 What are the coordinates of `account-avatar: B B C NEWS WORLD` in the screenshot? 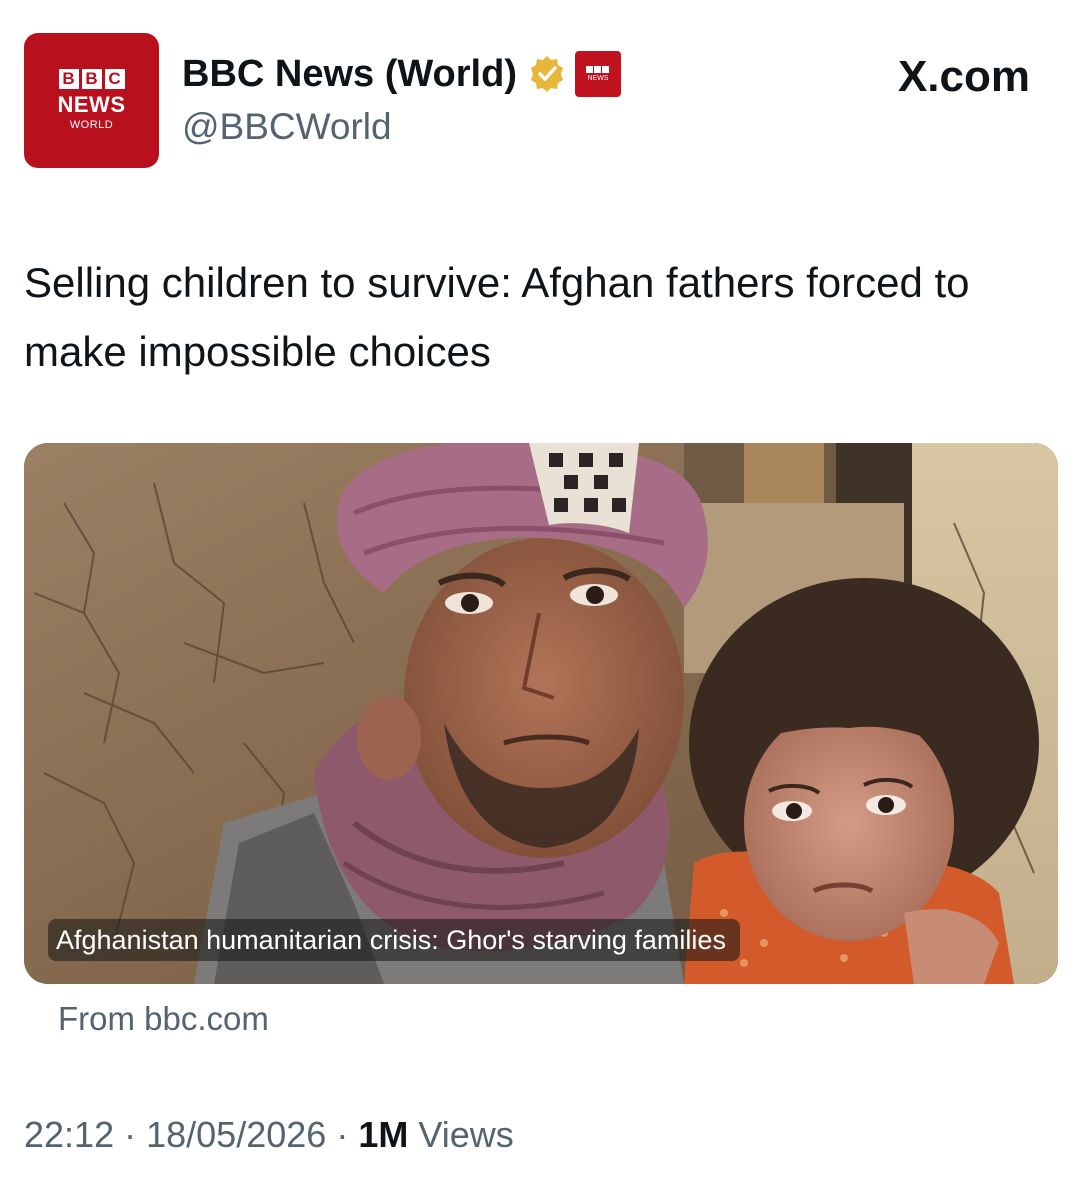 It's located at (91, 100).